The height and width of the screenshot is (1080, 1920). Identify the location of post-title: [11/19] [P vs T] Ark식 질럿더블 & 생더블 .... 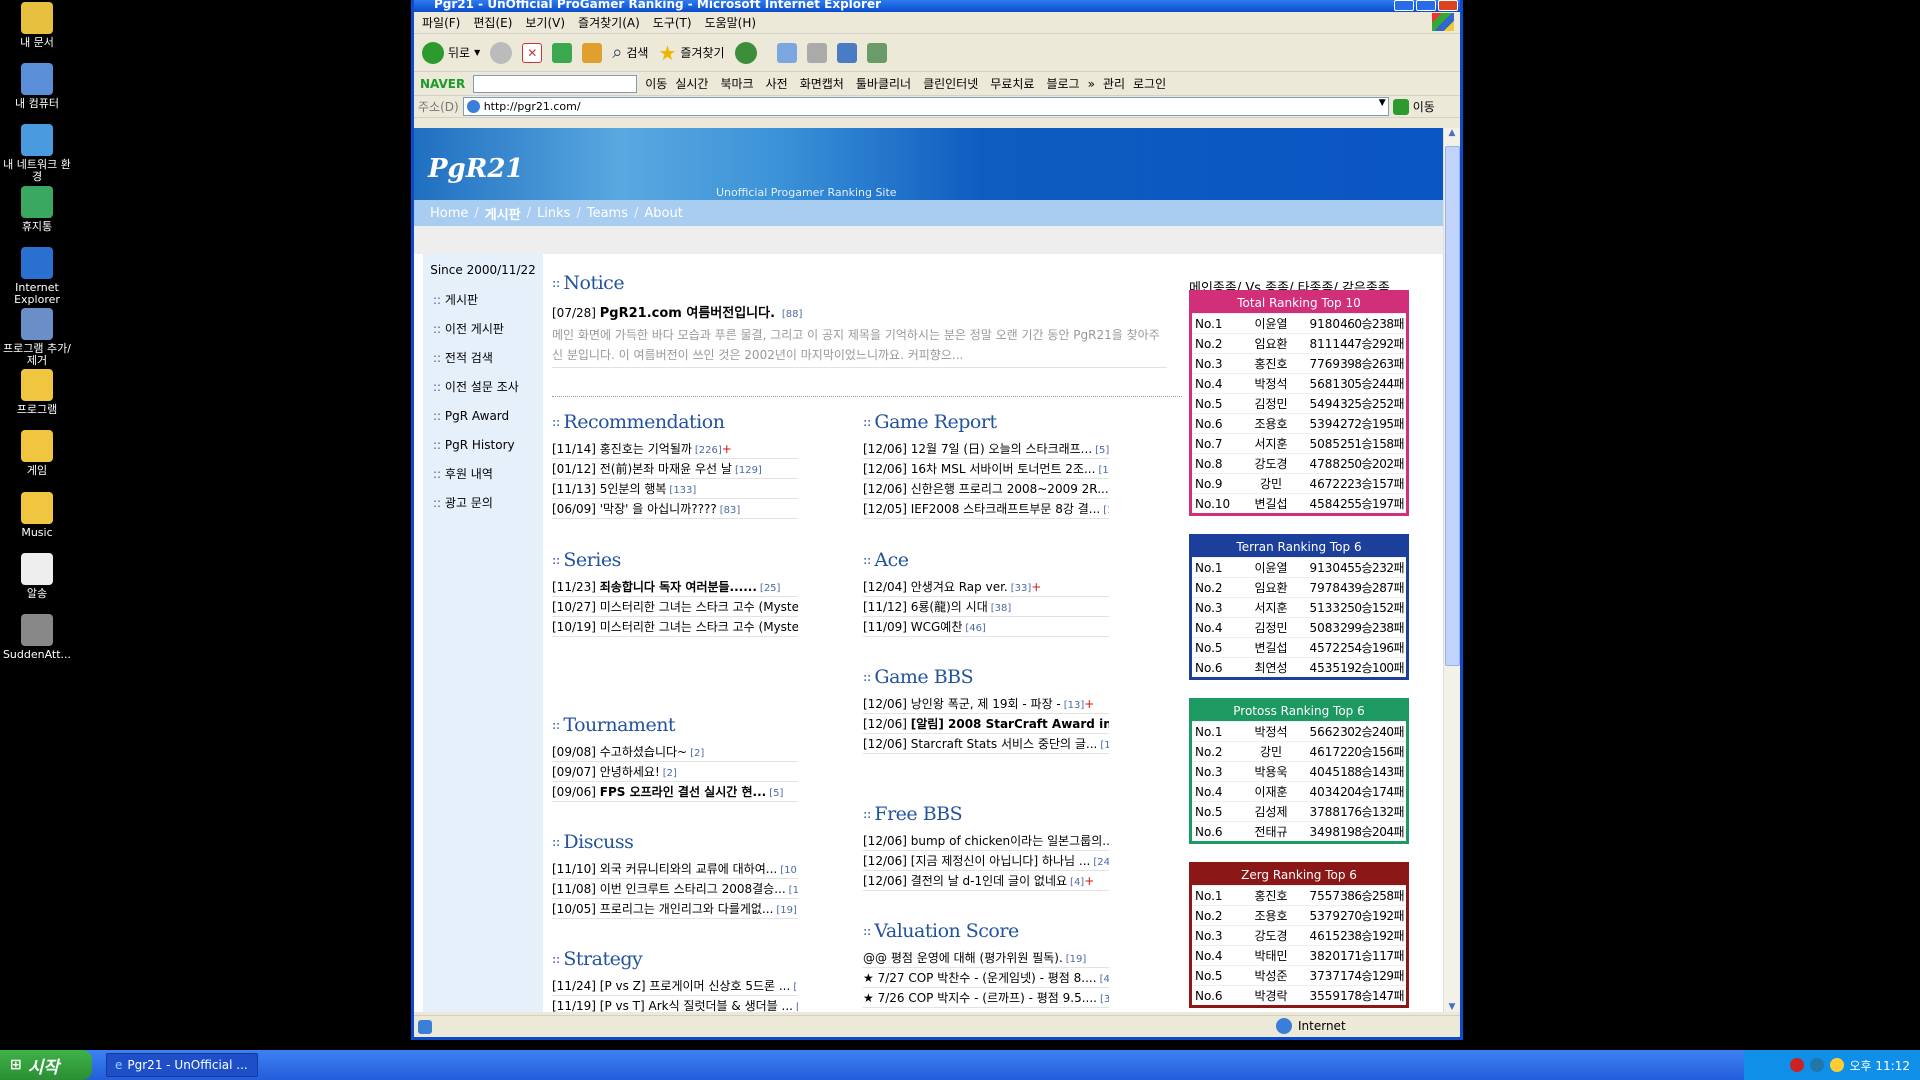
(672, 1005).